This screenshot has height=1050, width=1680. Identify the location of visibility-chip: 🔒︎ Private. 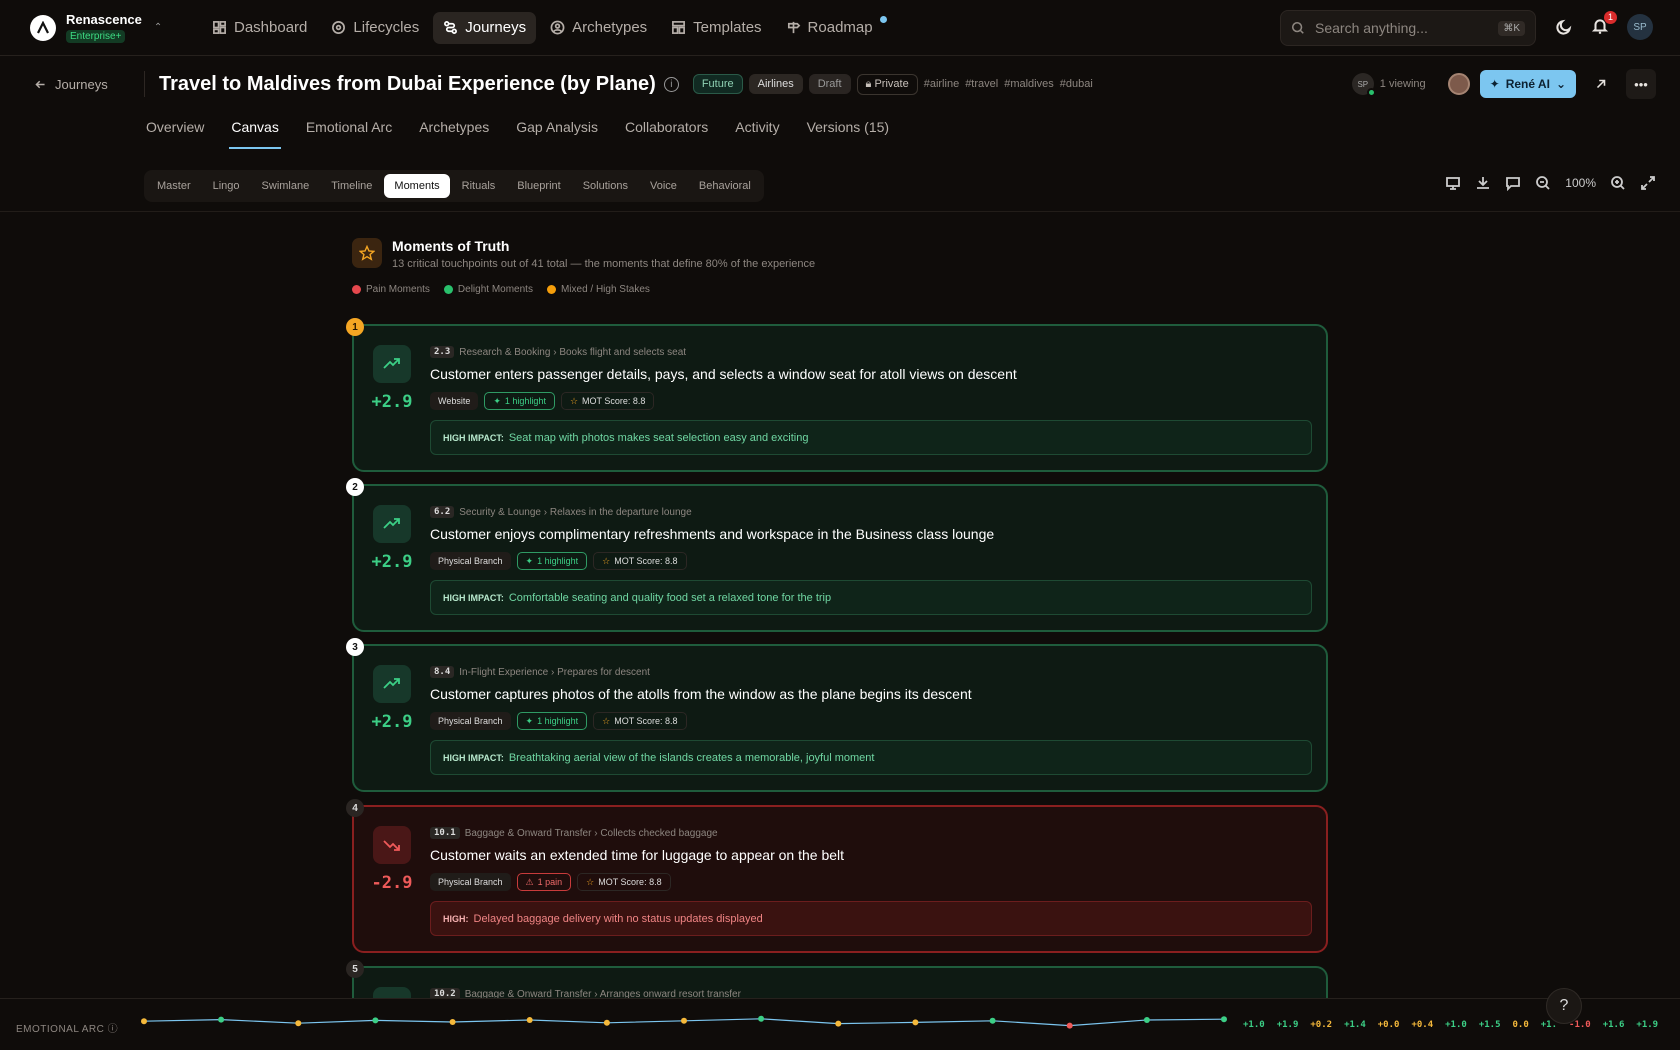
(887, 84).